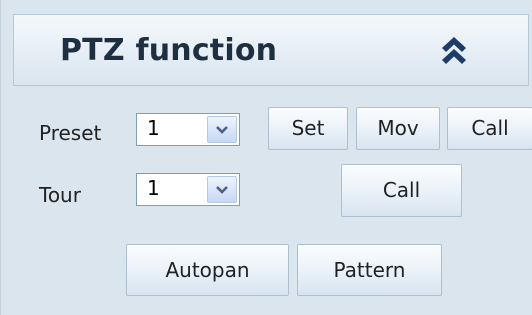  Describe the element at coordinates (70, 133) in the screenshot. I see `preset-label: Preset` at that location.